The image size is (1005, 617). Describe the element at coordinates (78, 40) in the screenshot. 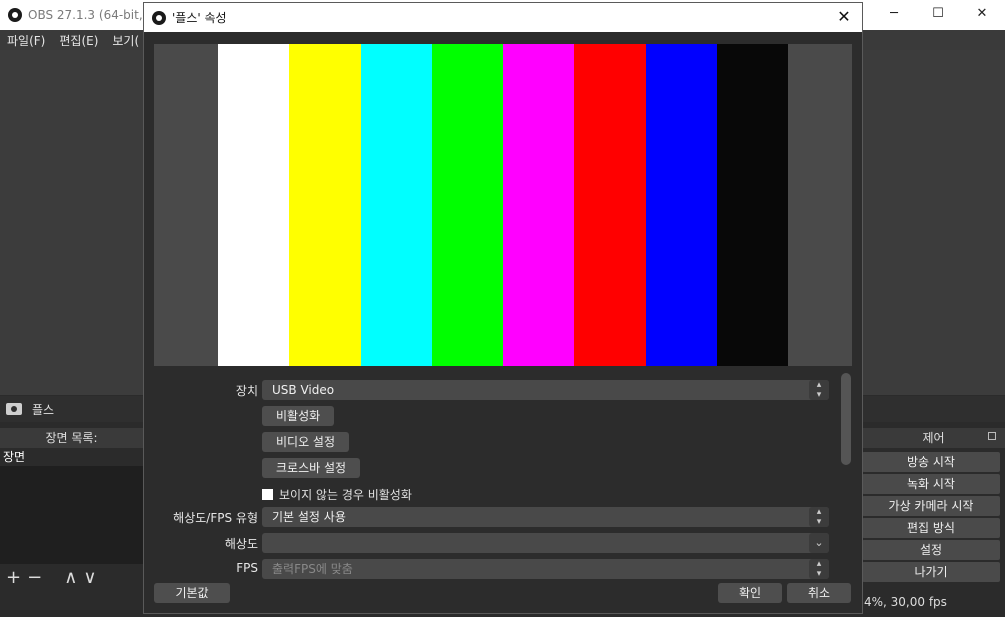

I see `menu-edit: 편집(E)` at that location.